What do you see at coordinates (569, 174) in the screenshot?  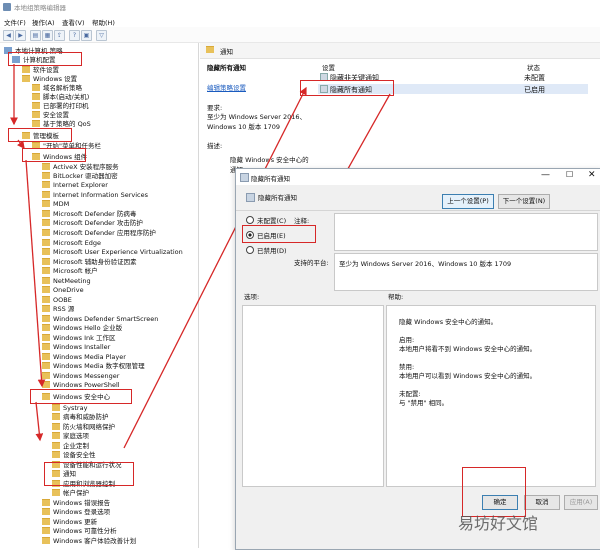 I see `maximize-icon: ☐` at bounding box center [569, 174].